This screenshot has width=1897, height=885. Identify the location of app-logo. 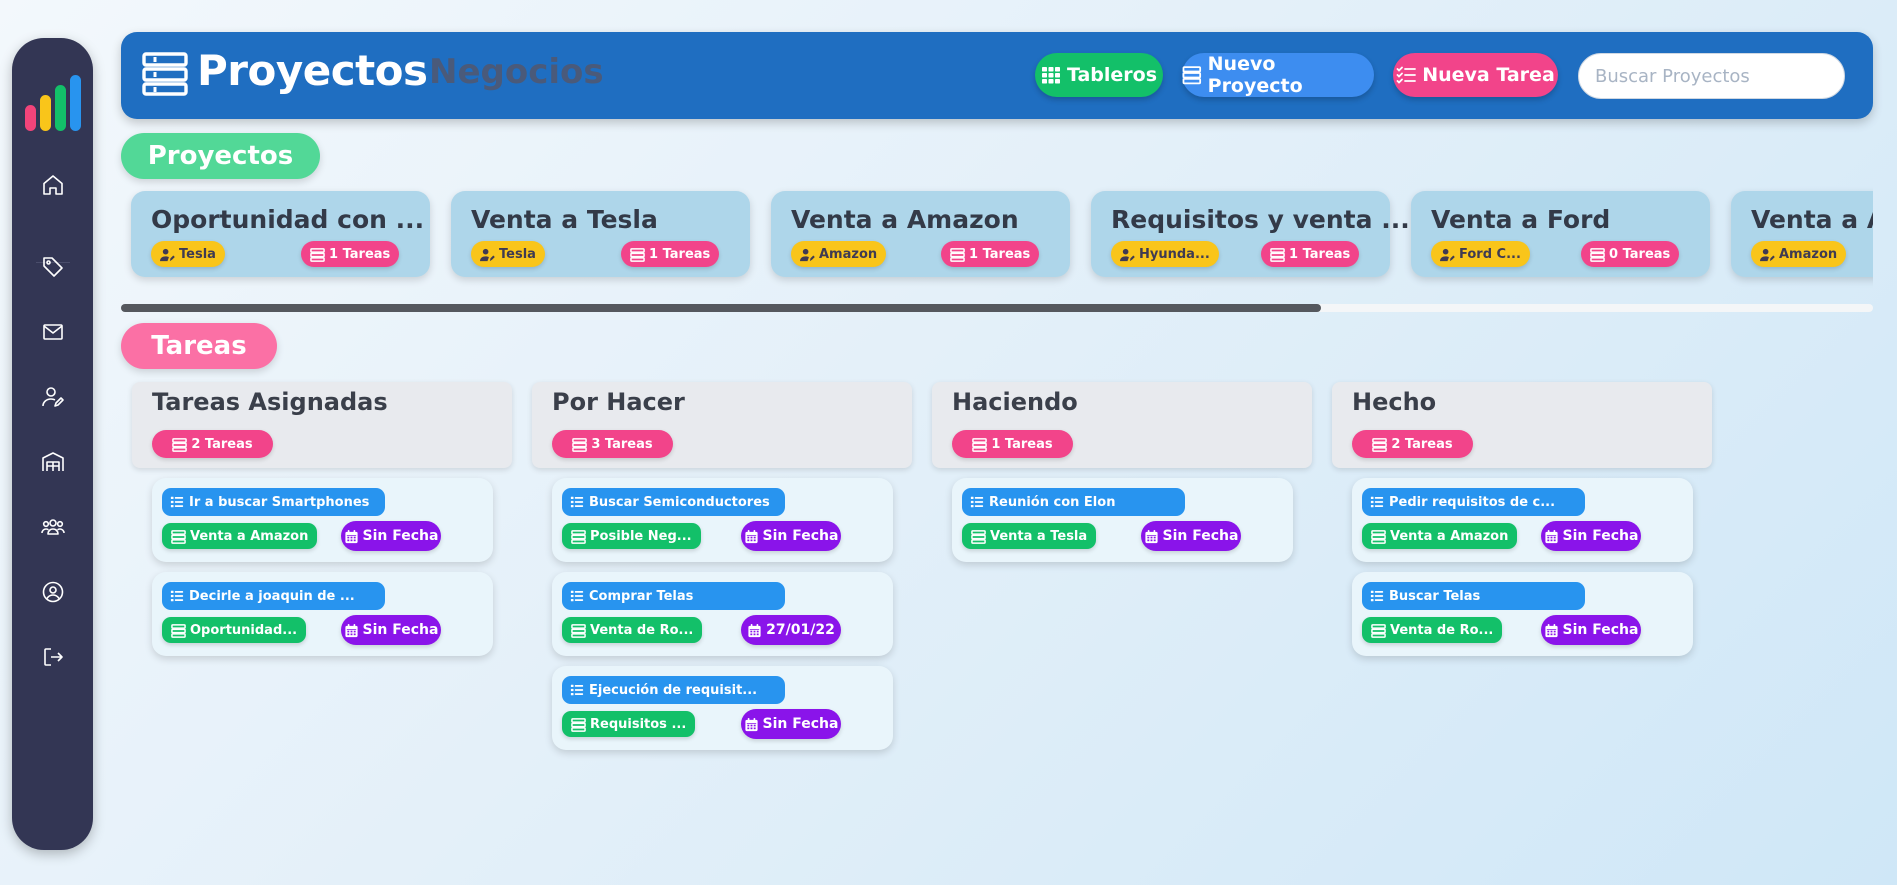
(53, 103).